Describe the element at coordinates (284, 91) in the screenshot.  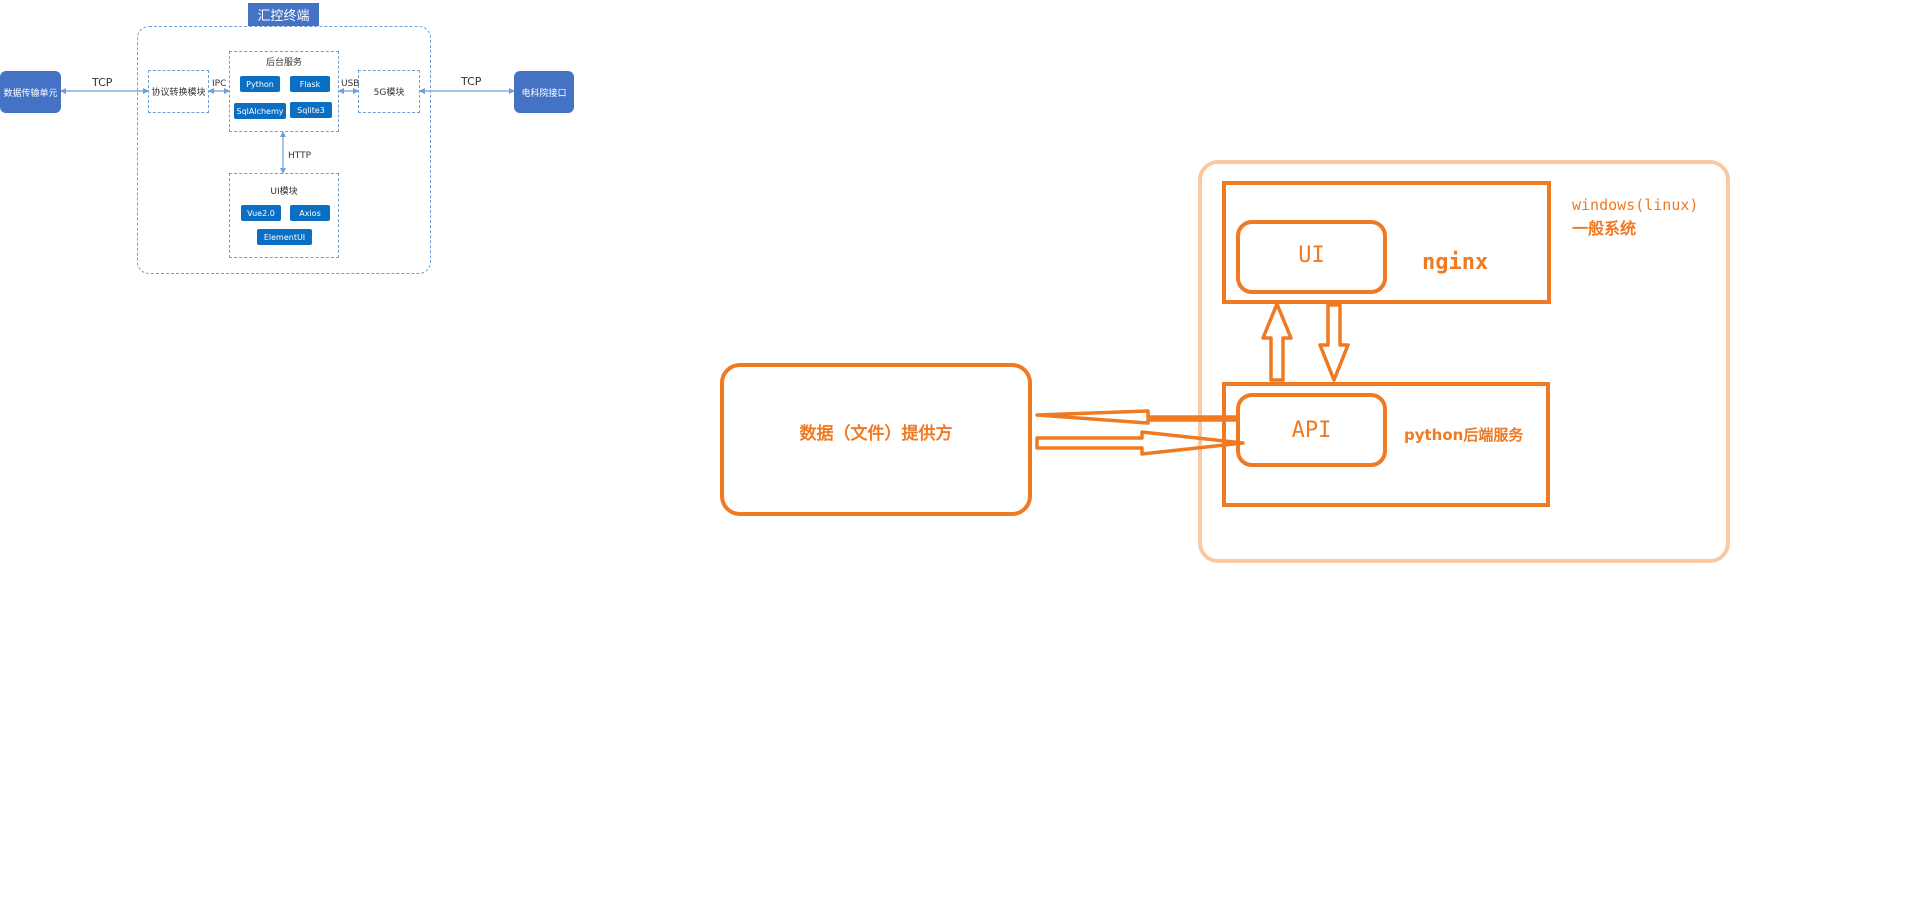
I see `backend-service-box: 后台服务 Python Flask SqlAlchemy Sqlite3` at that location.